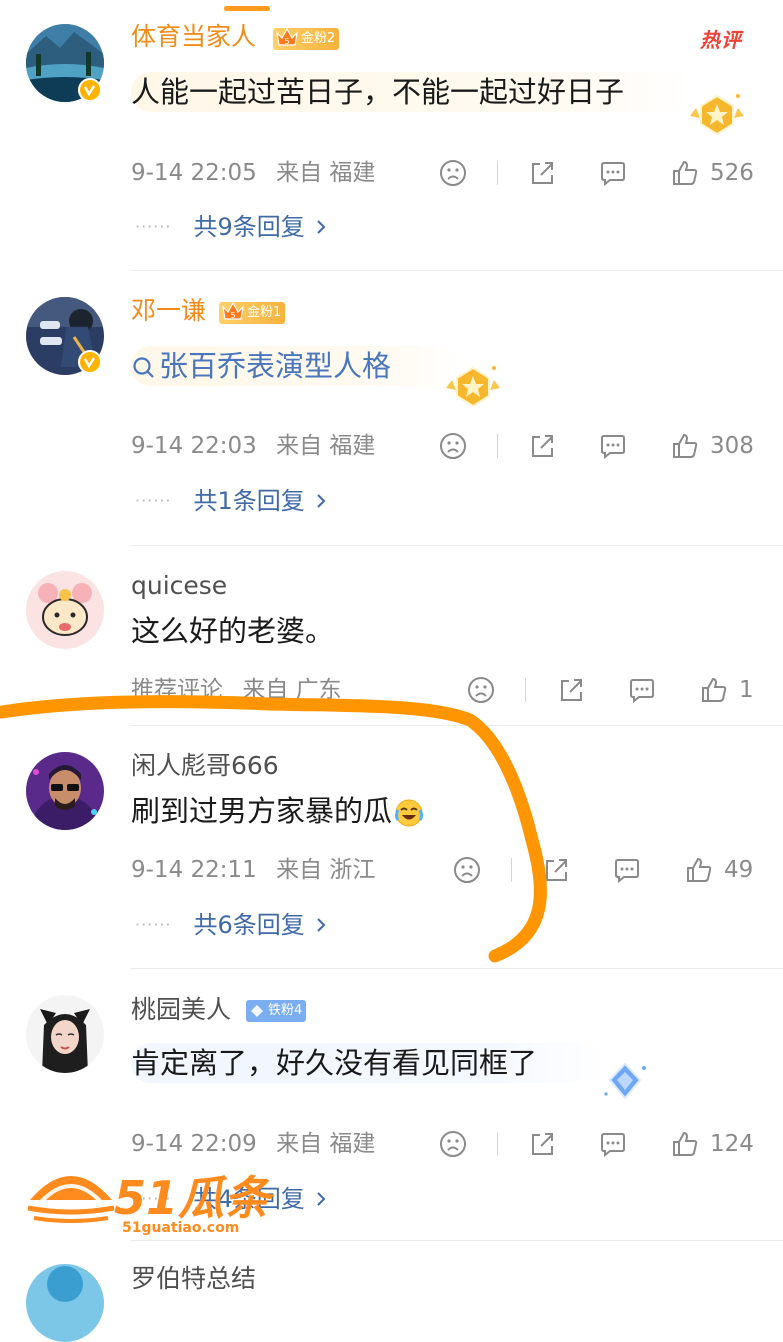  Describe the element at coordinates (247, 8) in the screenshot. I see `scroll-indicator` at that location.